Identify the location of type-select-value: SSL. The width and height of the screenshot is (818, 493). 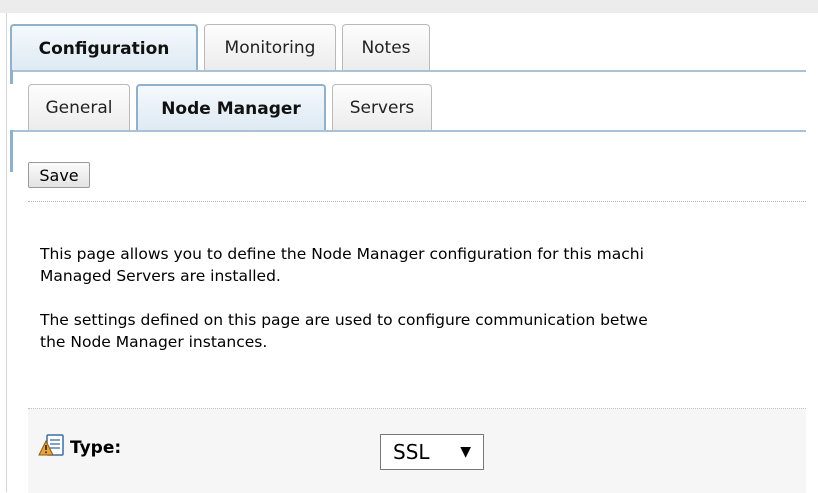
(411, 452).